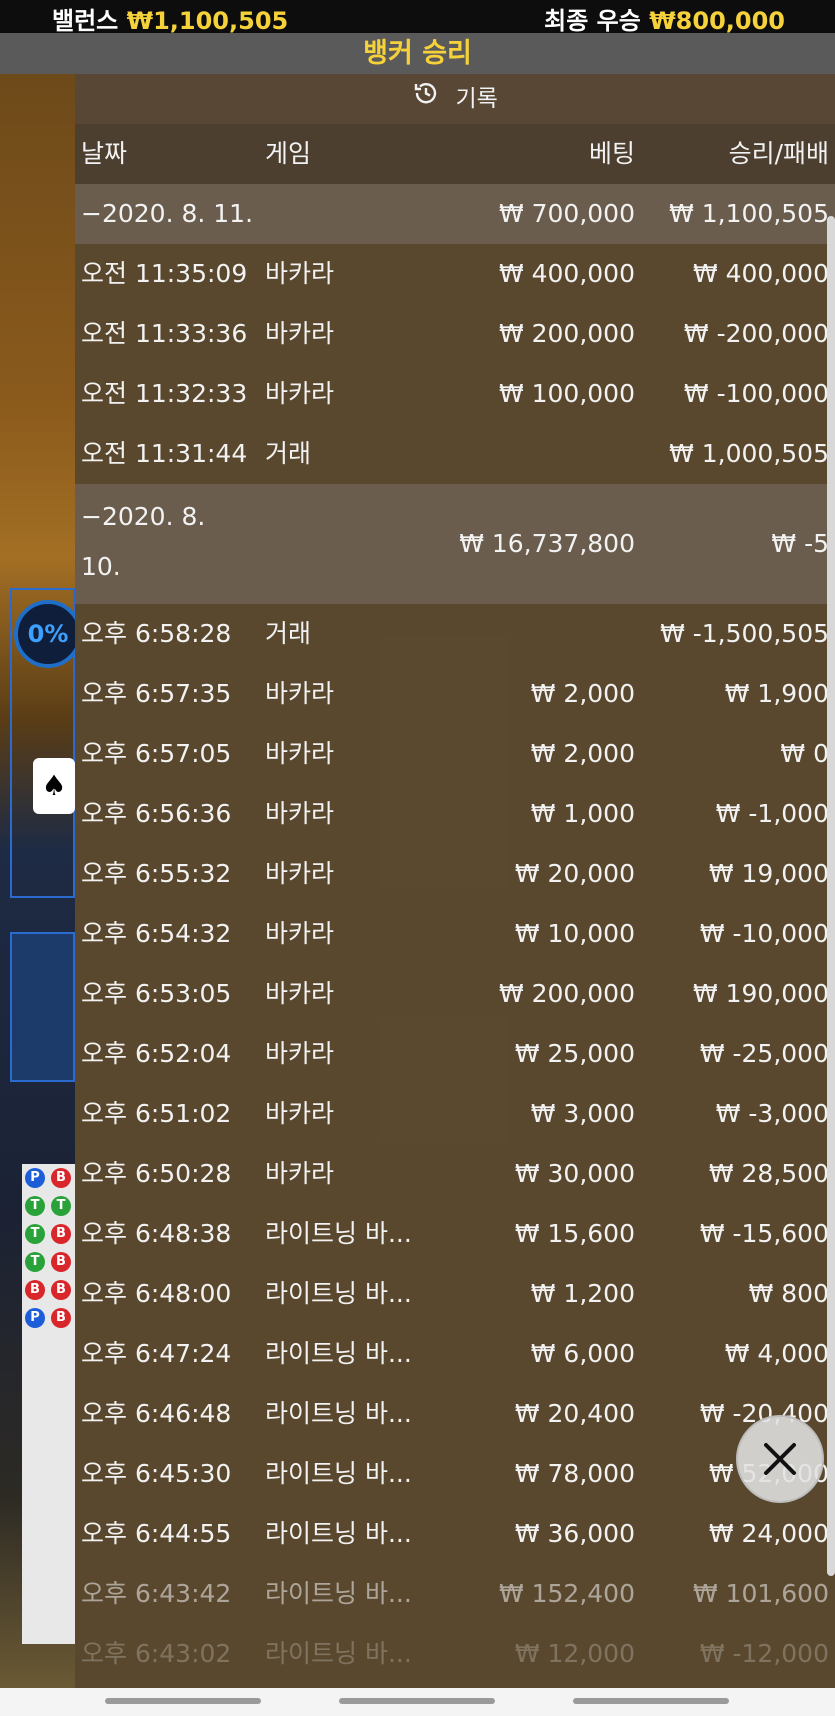  Describe the element at coordinates (455, 874) in the screenshot. I see `table-row: 오후 6:55:32 바카라 ₩ 20,000 ₩ 19,000` at that location.